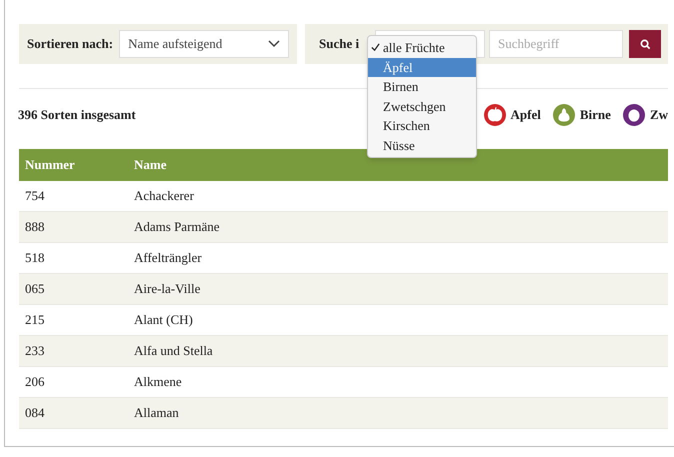 Image resolution: width=674 pixels, height=457 pixels. What do you see at coordinates (35, 351) in the screenshot?
I see `table-cell-text: 233` at bounding box center [35, 351].